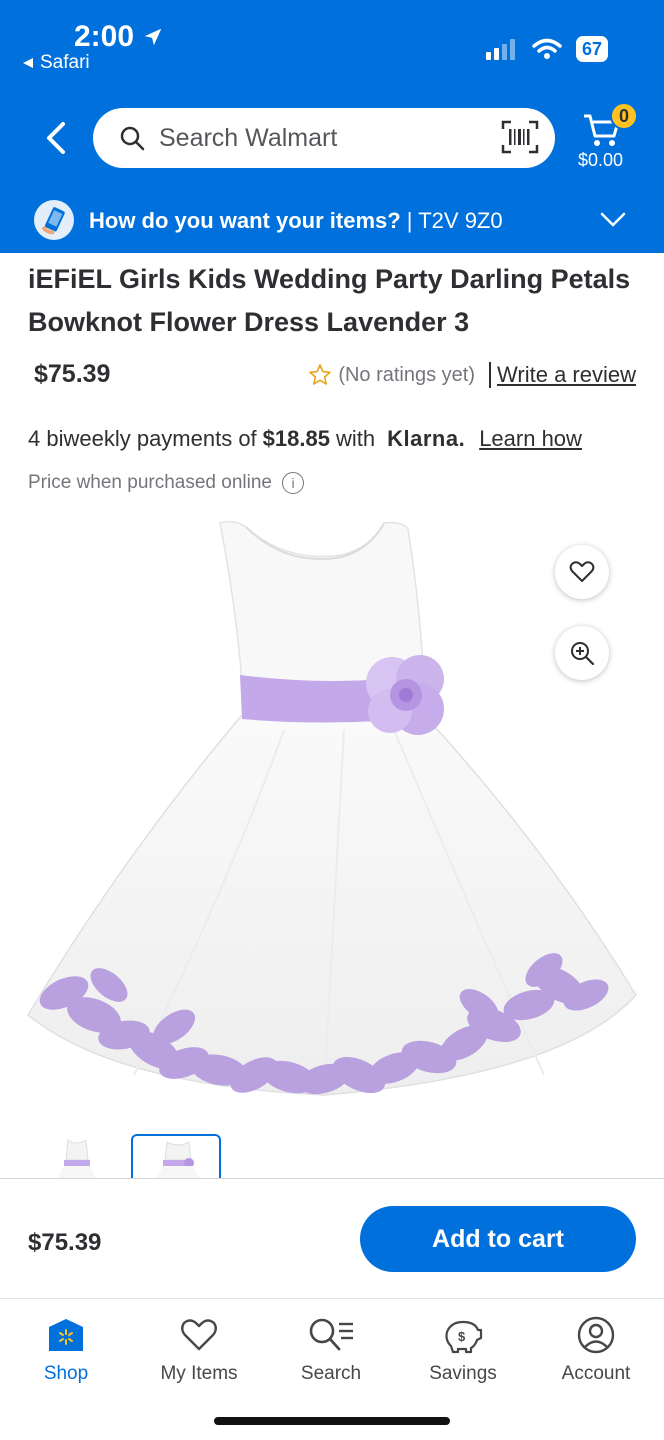 This screenshot has width=664, height=1440. I want to click on add-to-cart-bar: $75.39 Add to cart, so click(332, 1238).